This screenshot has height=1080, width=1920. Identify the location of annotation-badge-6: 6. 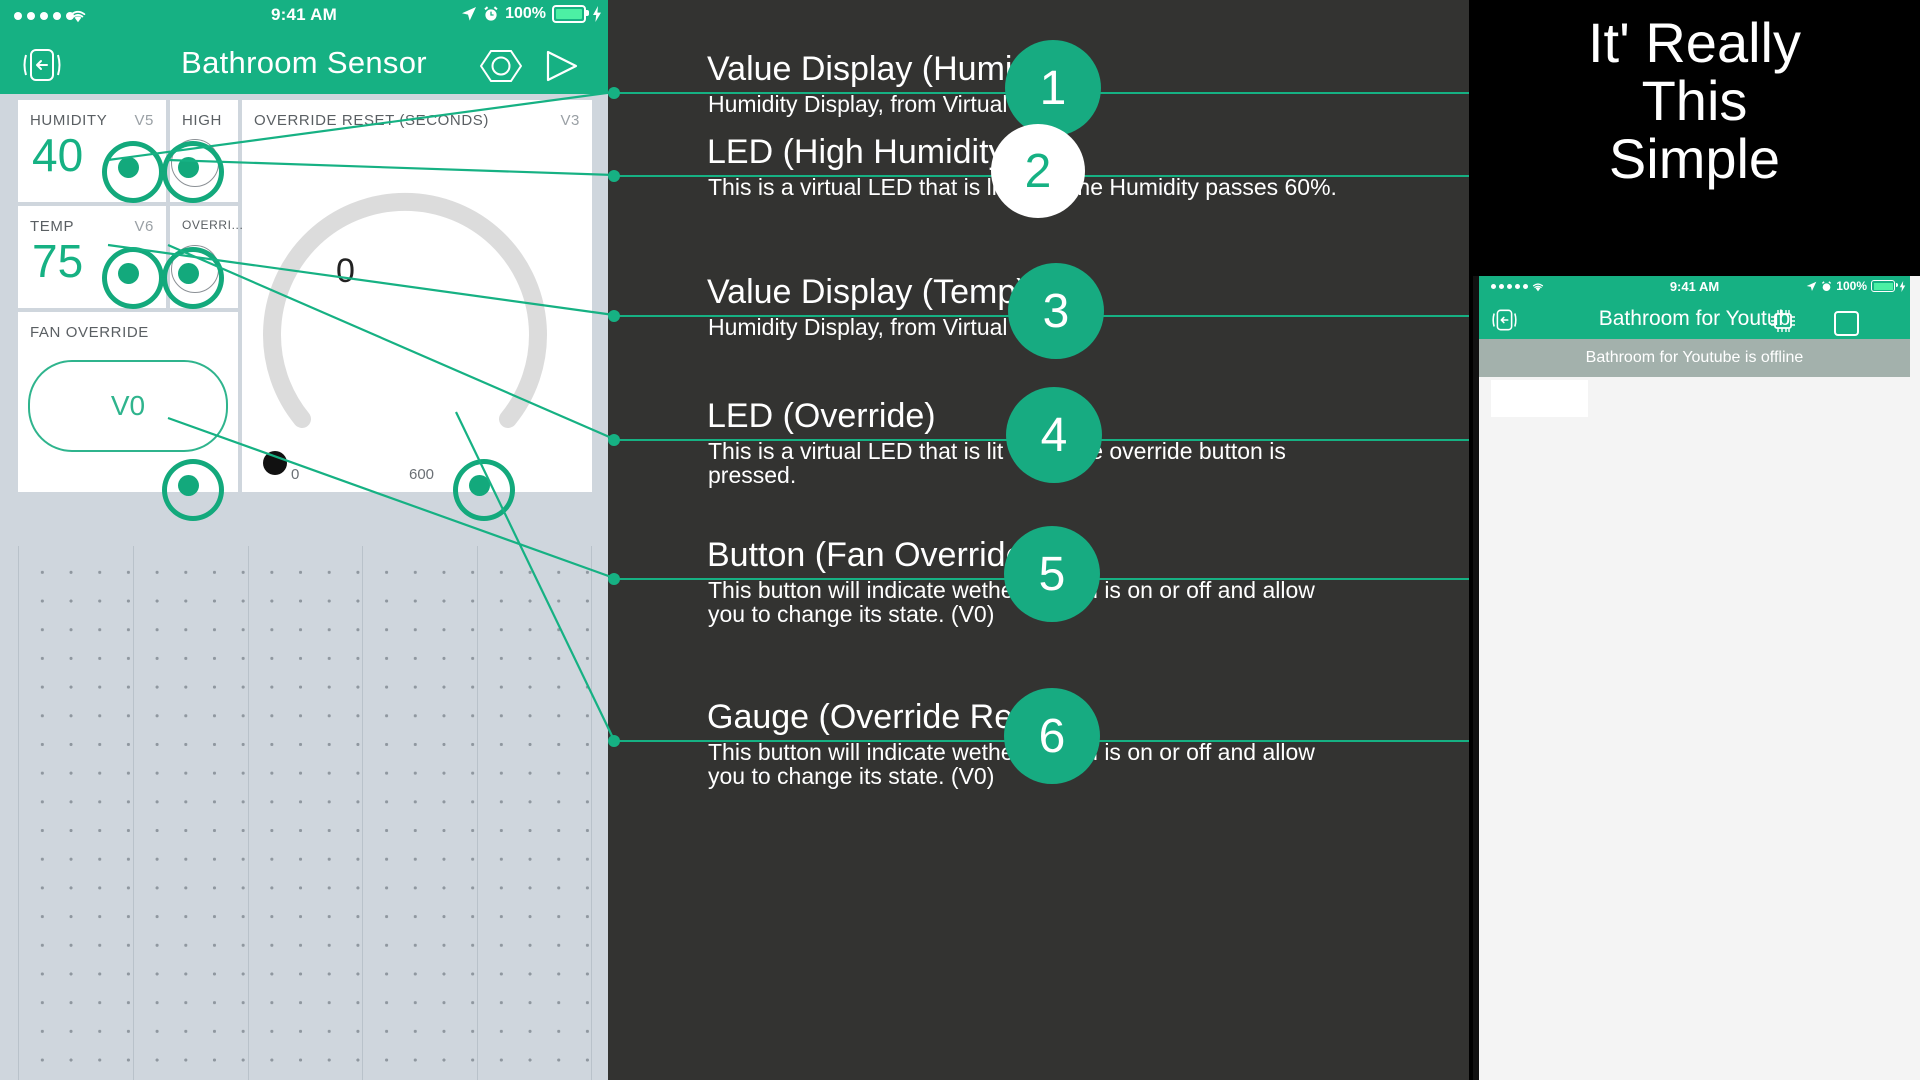
(1052, 736).